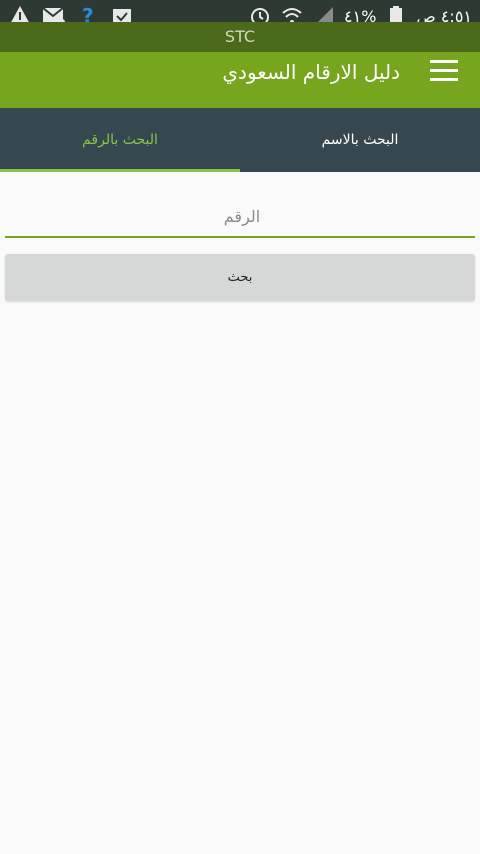 Image resolution: width=480 pixels, height=854 pixels. I want to click on tab-bar: البحث بالرقم البحث بالاسم, so click(240, 140).